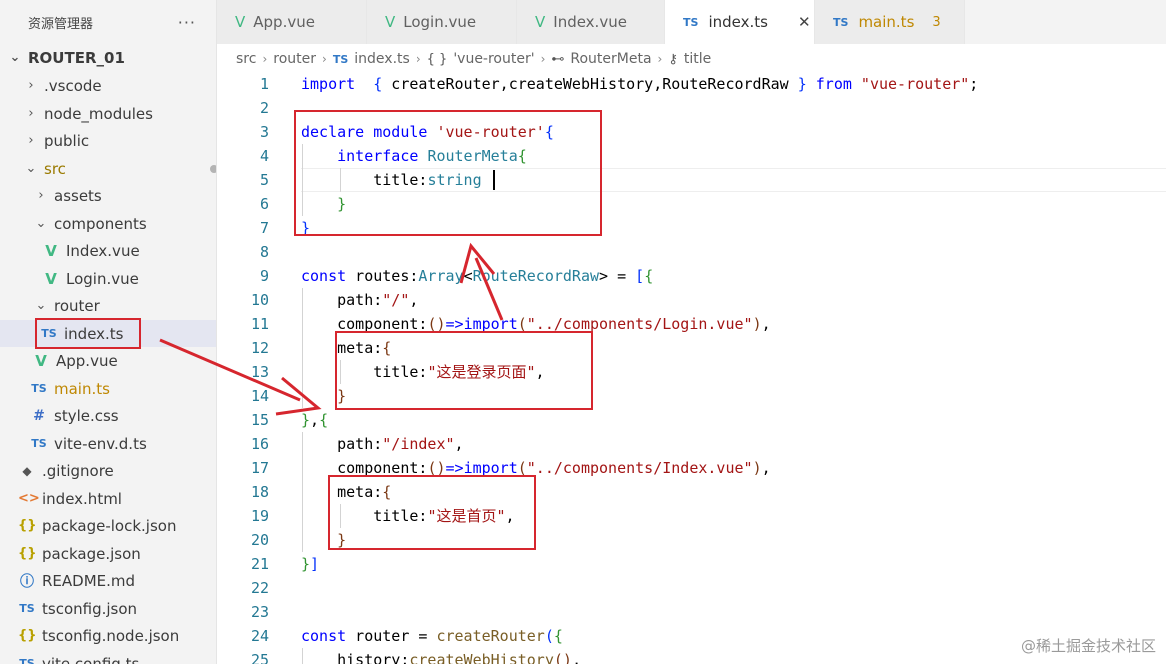 Image resolution: width=1166 pixels, height=664 pixels. Describe the element at coordinates (108, 113) in the screenshot. I see `tree-item-node-modules: › node_modules` at that location.